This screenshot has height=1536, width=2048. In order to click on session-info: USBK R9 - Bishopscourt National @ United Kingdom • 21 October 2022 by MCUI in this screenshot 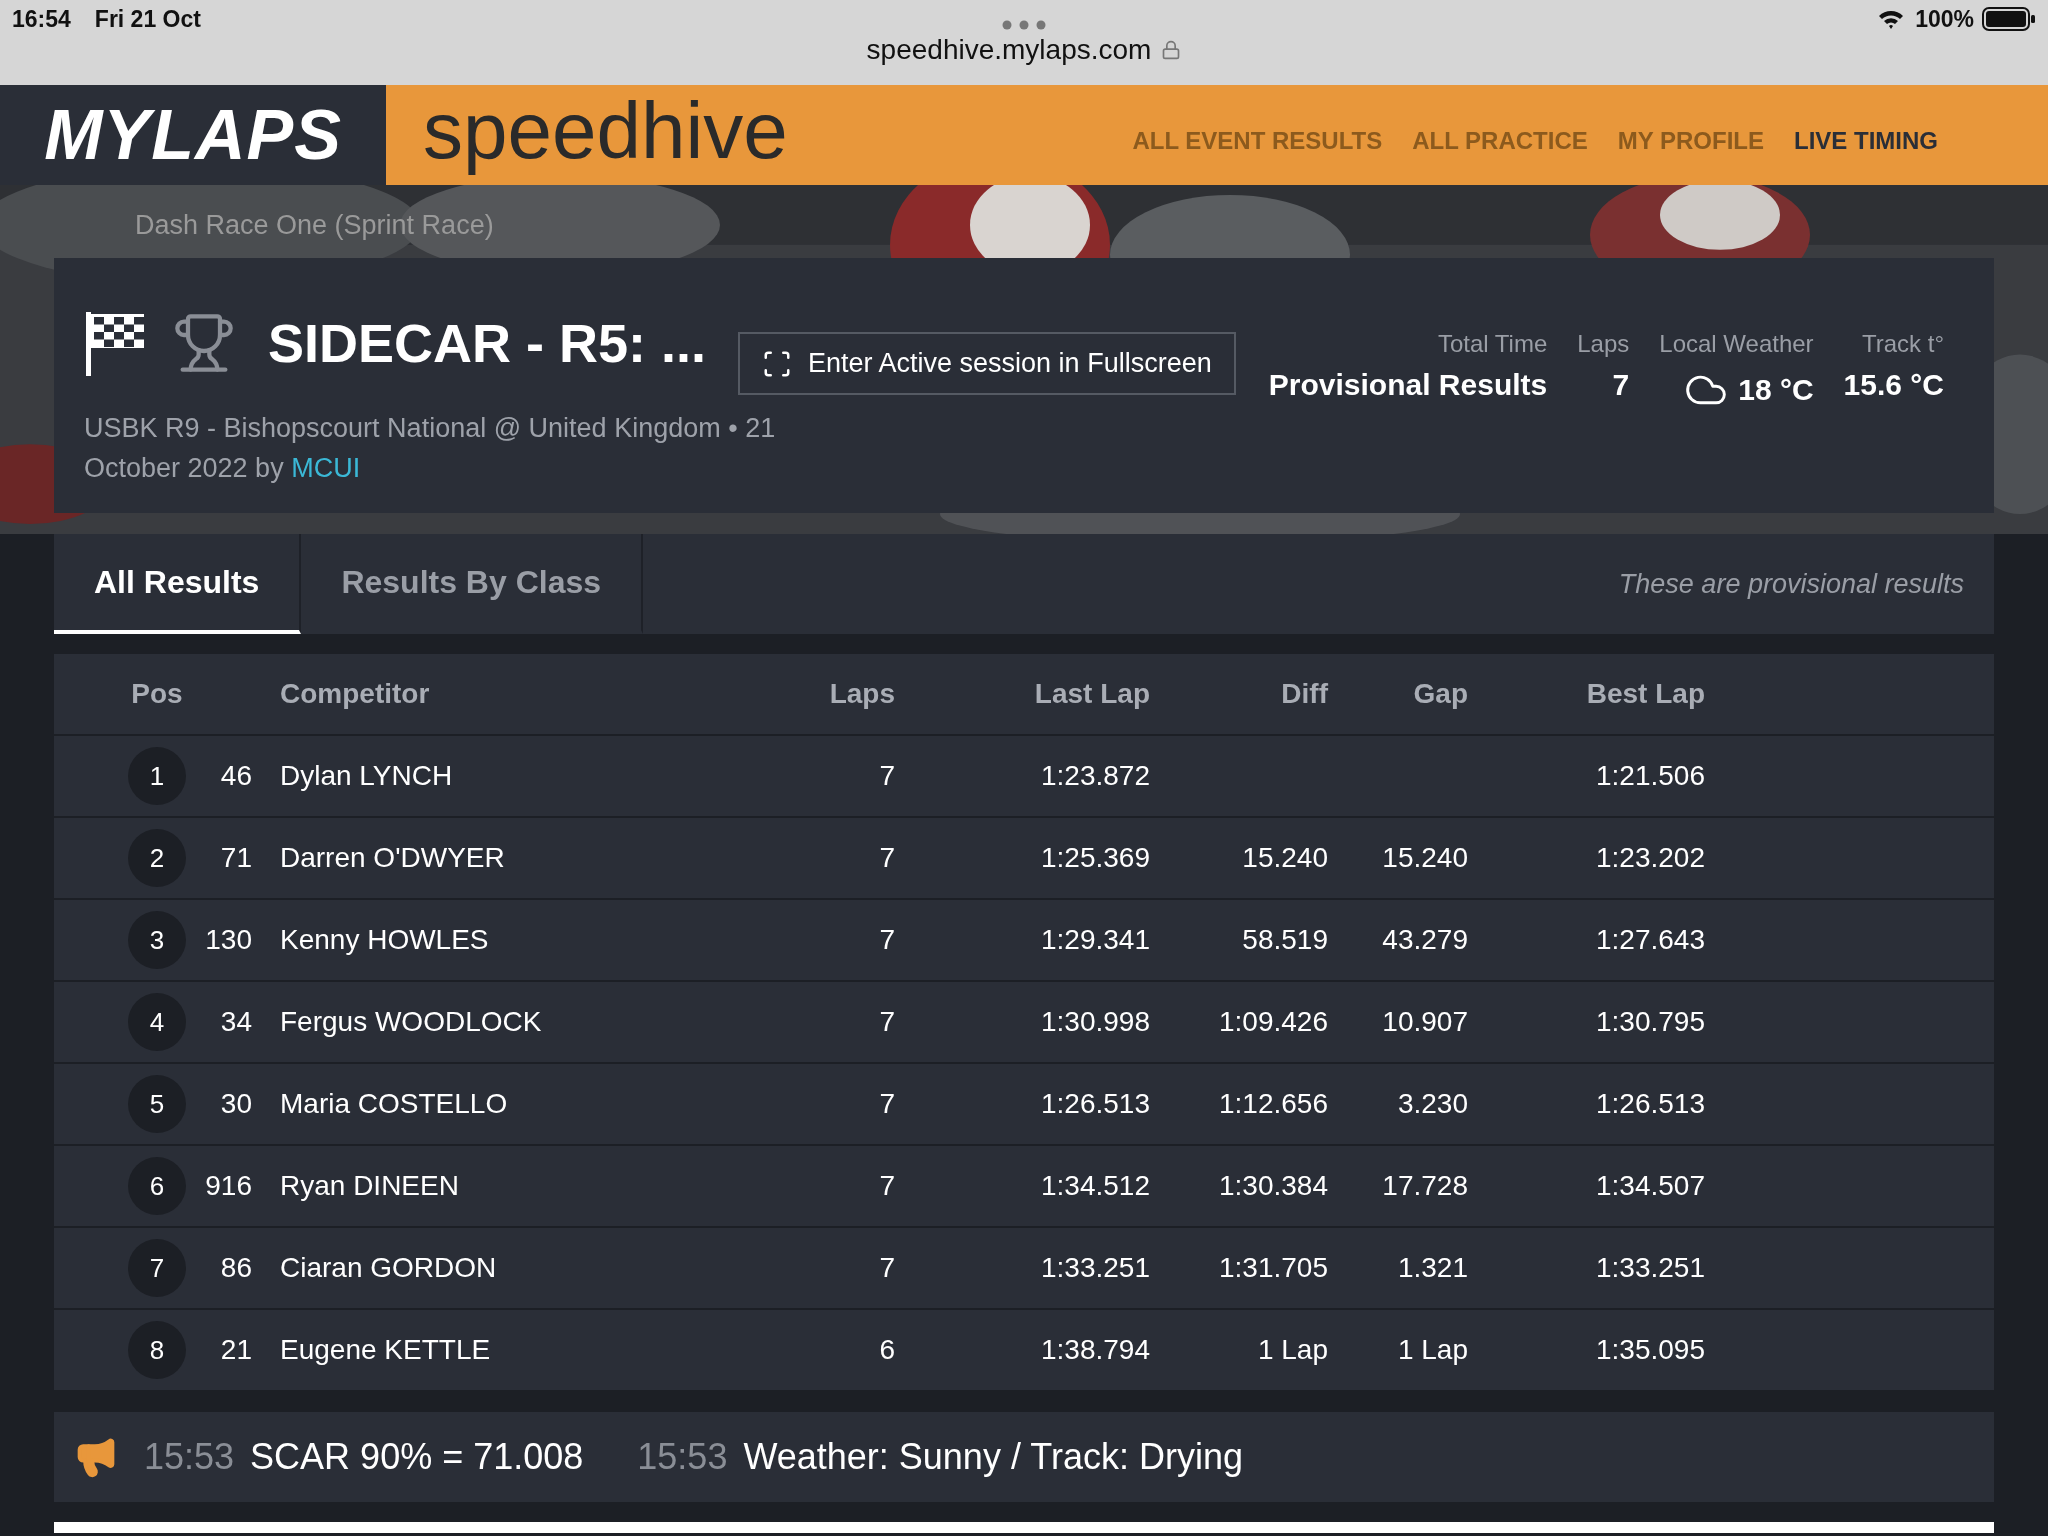, I will do `click(430, 448)`.